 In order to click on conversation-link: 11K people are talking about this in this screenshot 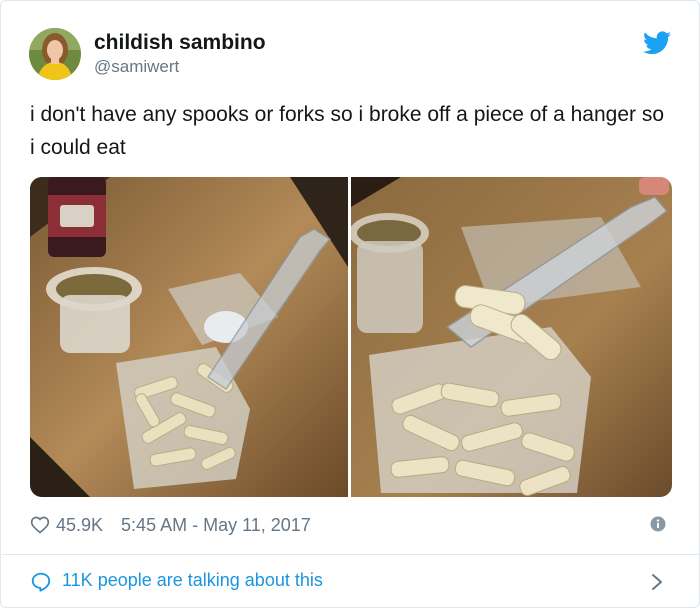, I will do `click(351, 581)`.